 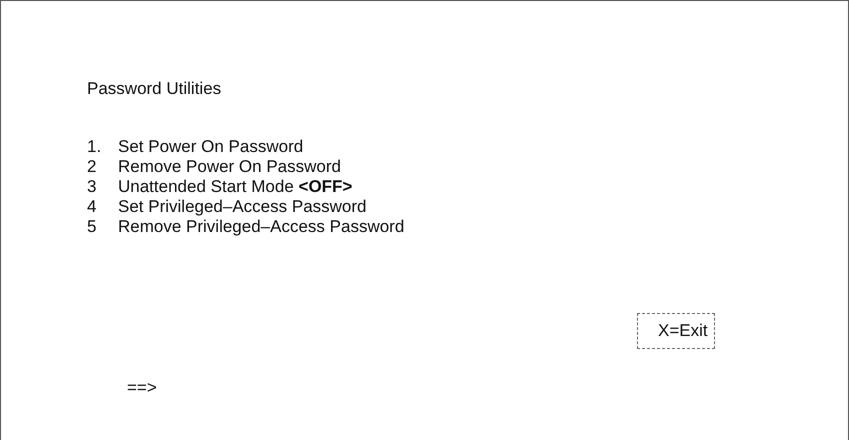 I want to click on option-label: Remove Privileged–Access Password, so click(x=261, y=227).